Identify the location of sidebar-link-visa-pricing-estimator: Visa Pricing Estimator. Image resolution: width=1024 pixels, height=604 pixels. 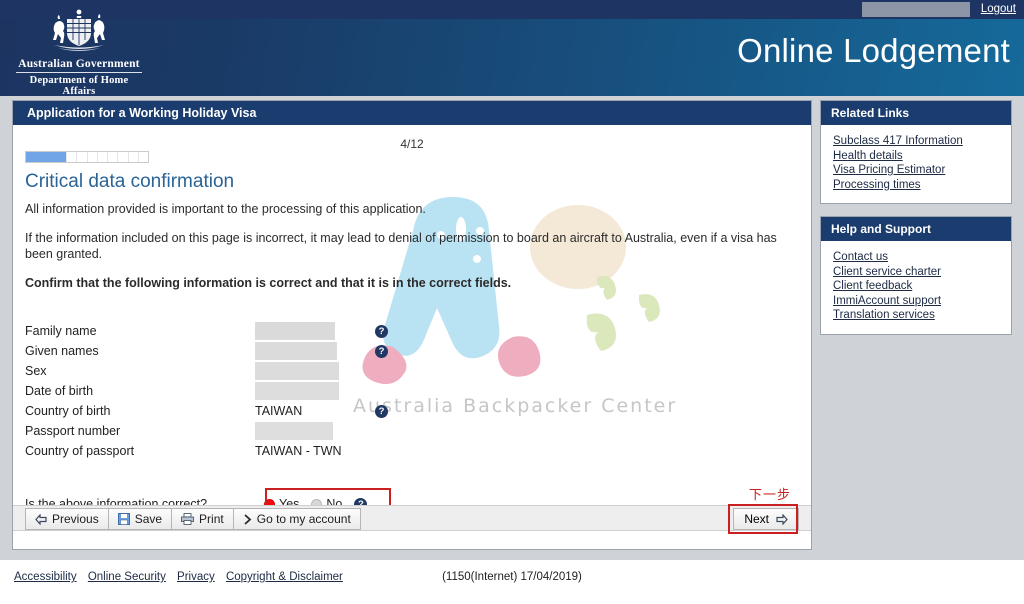
(916, 170).